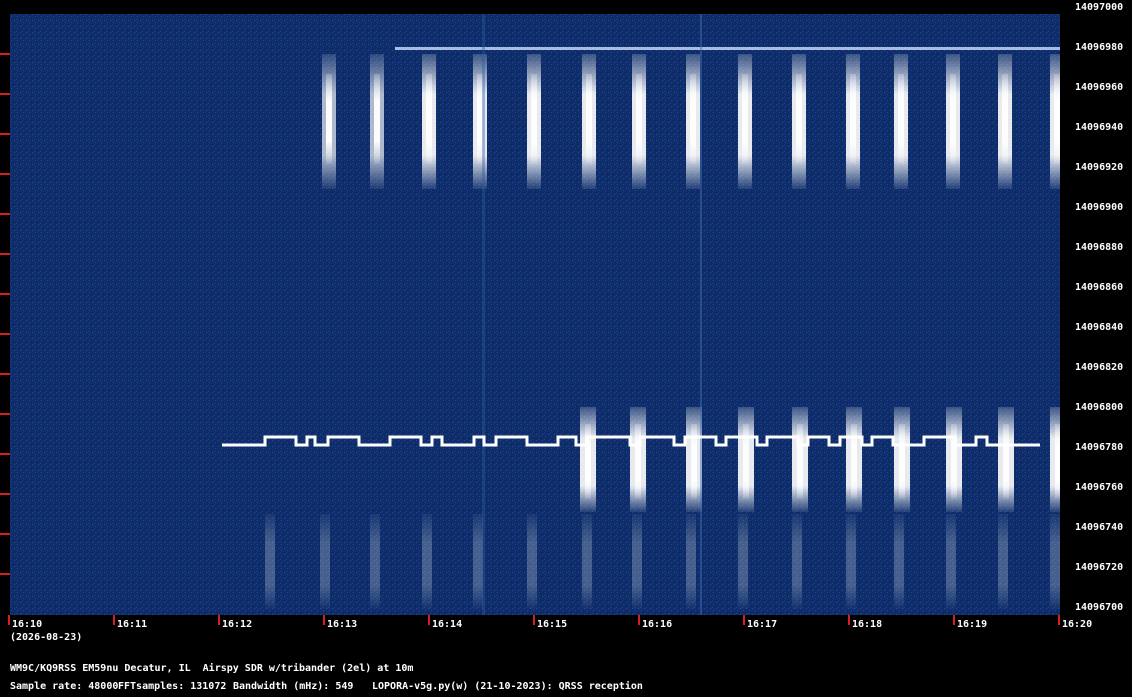 The width and height of the screenshot is (1132, 697). What do you see at coordinates (1099, 327) in the screenshot?
I see `frequency-label: 14096840` at bounding box center [1099, 327].